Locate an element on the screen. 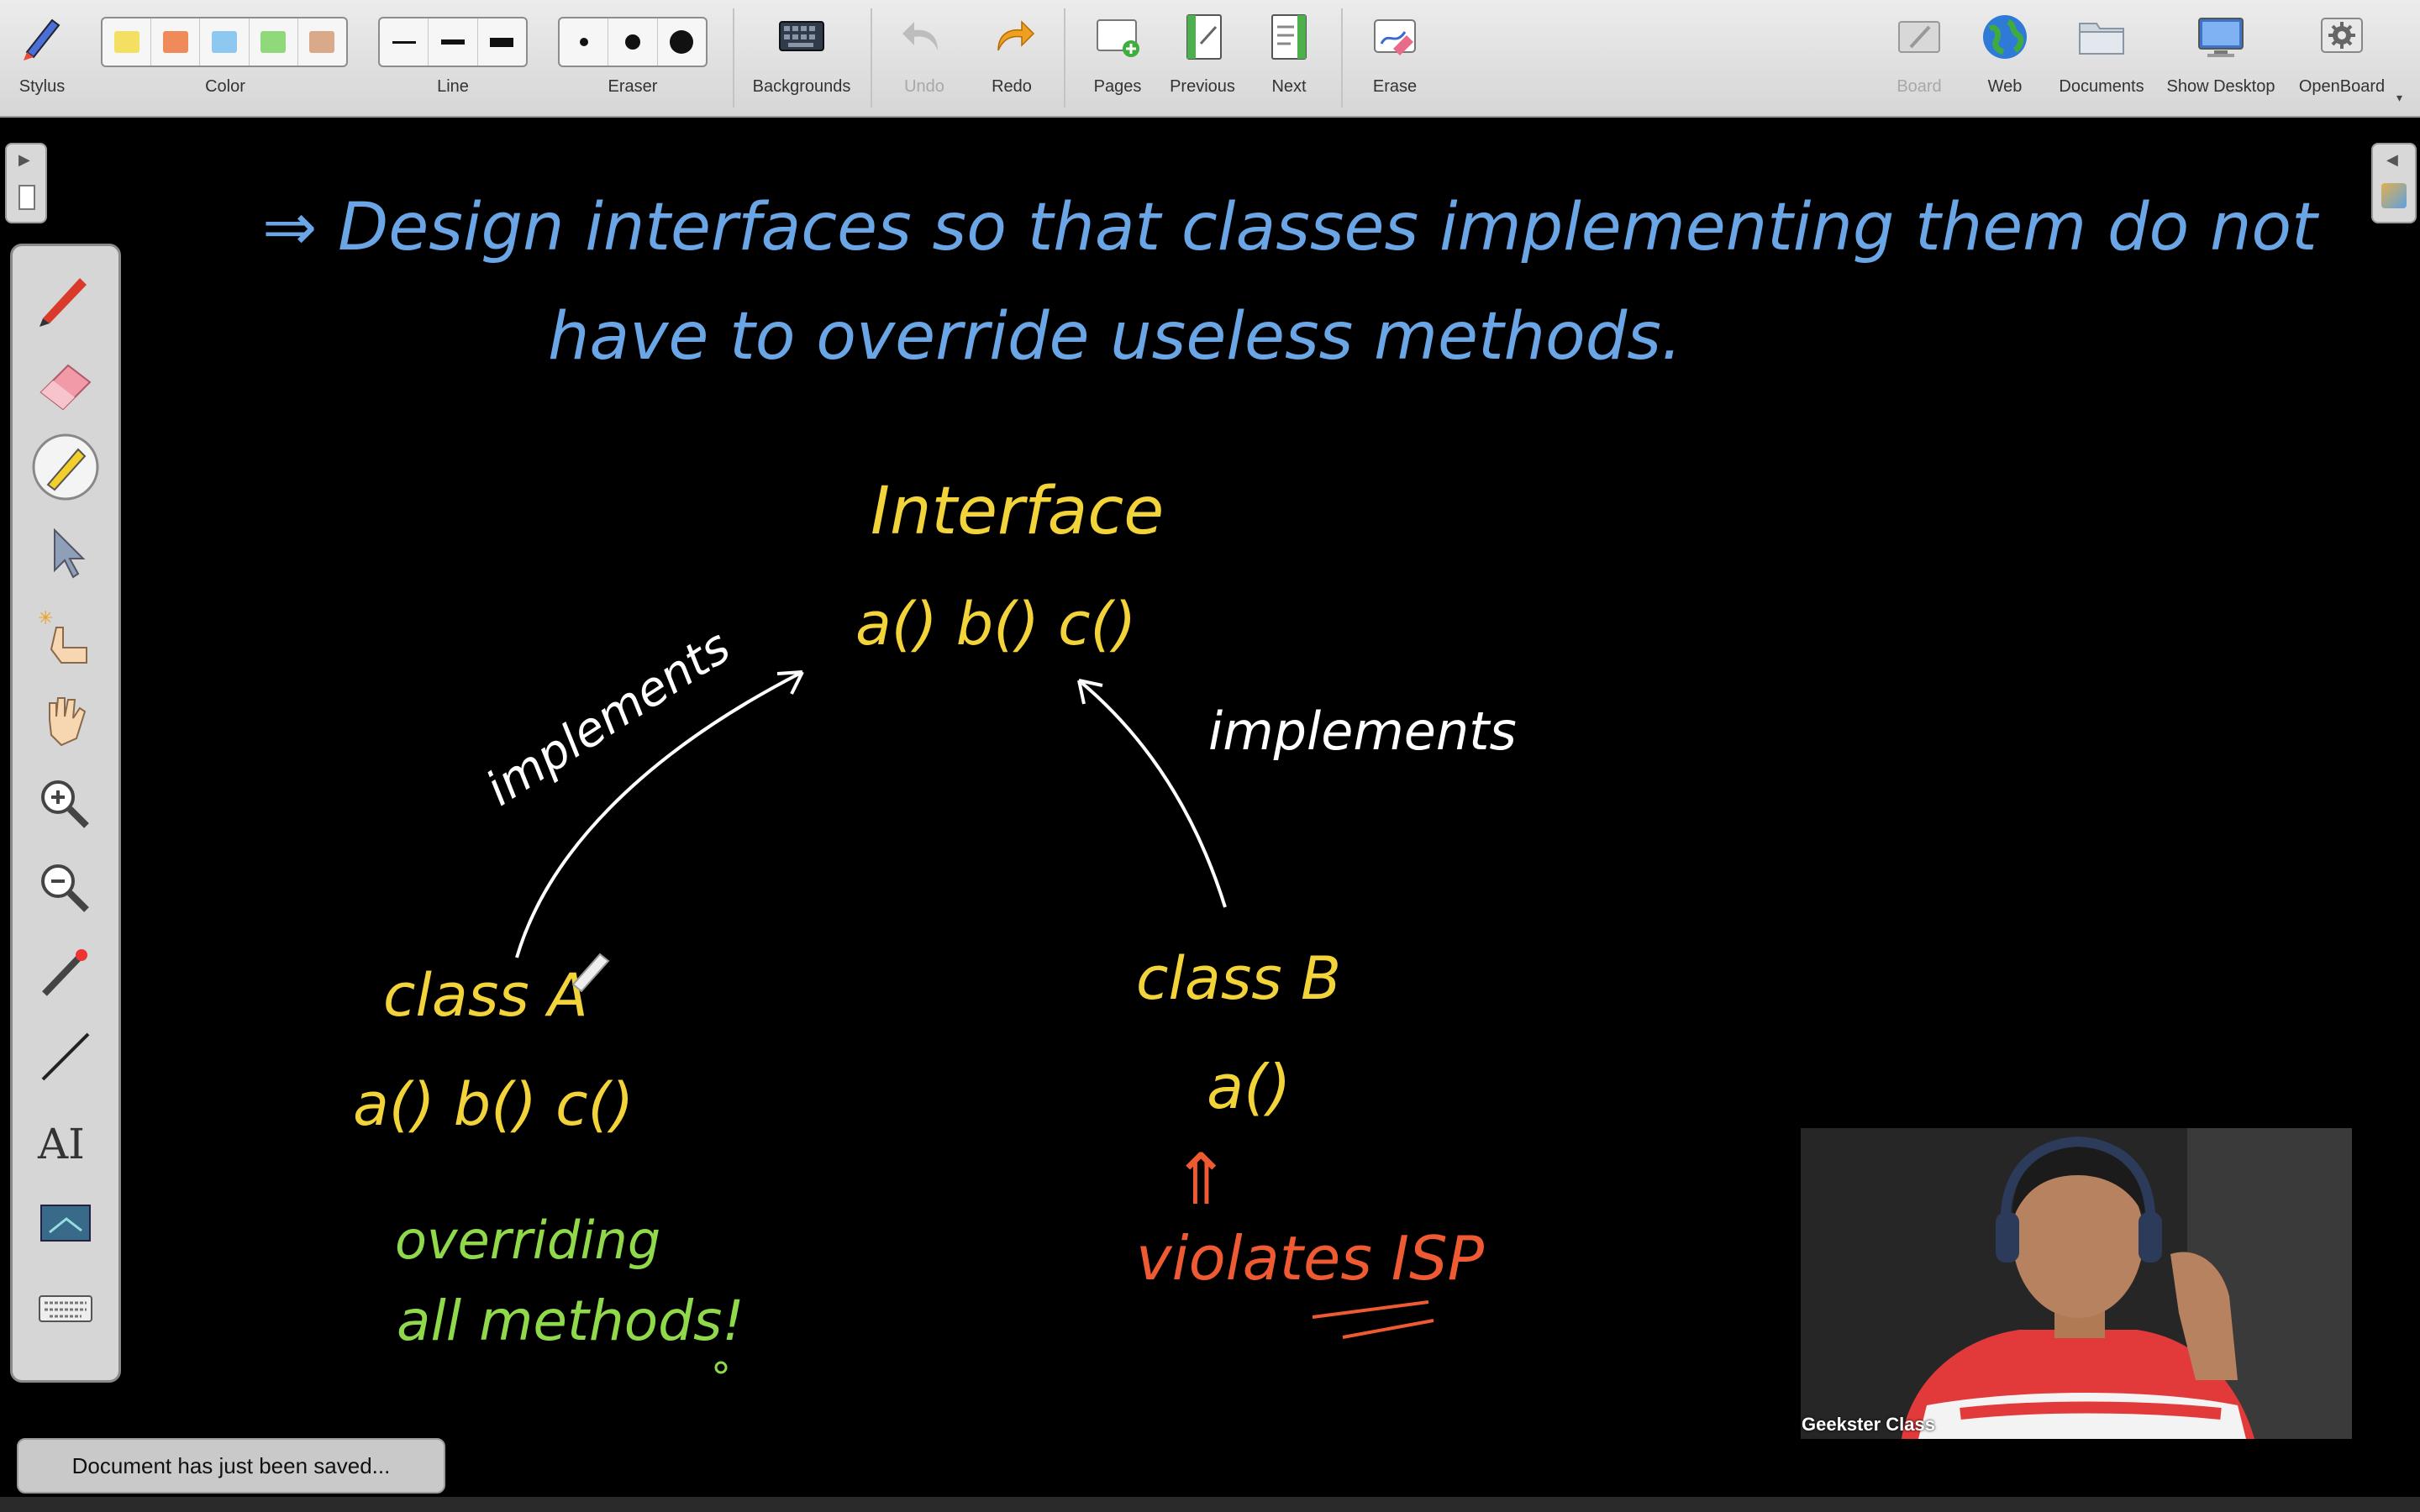 The height and width of the screenshot is (1512, 2420). webcam-overlay is located at coordinates (2076, 1283).